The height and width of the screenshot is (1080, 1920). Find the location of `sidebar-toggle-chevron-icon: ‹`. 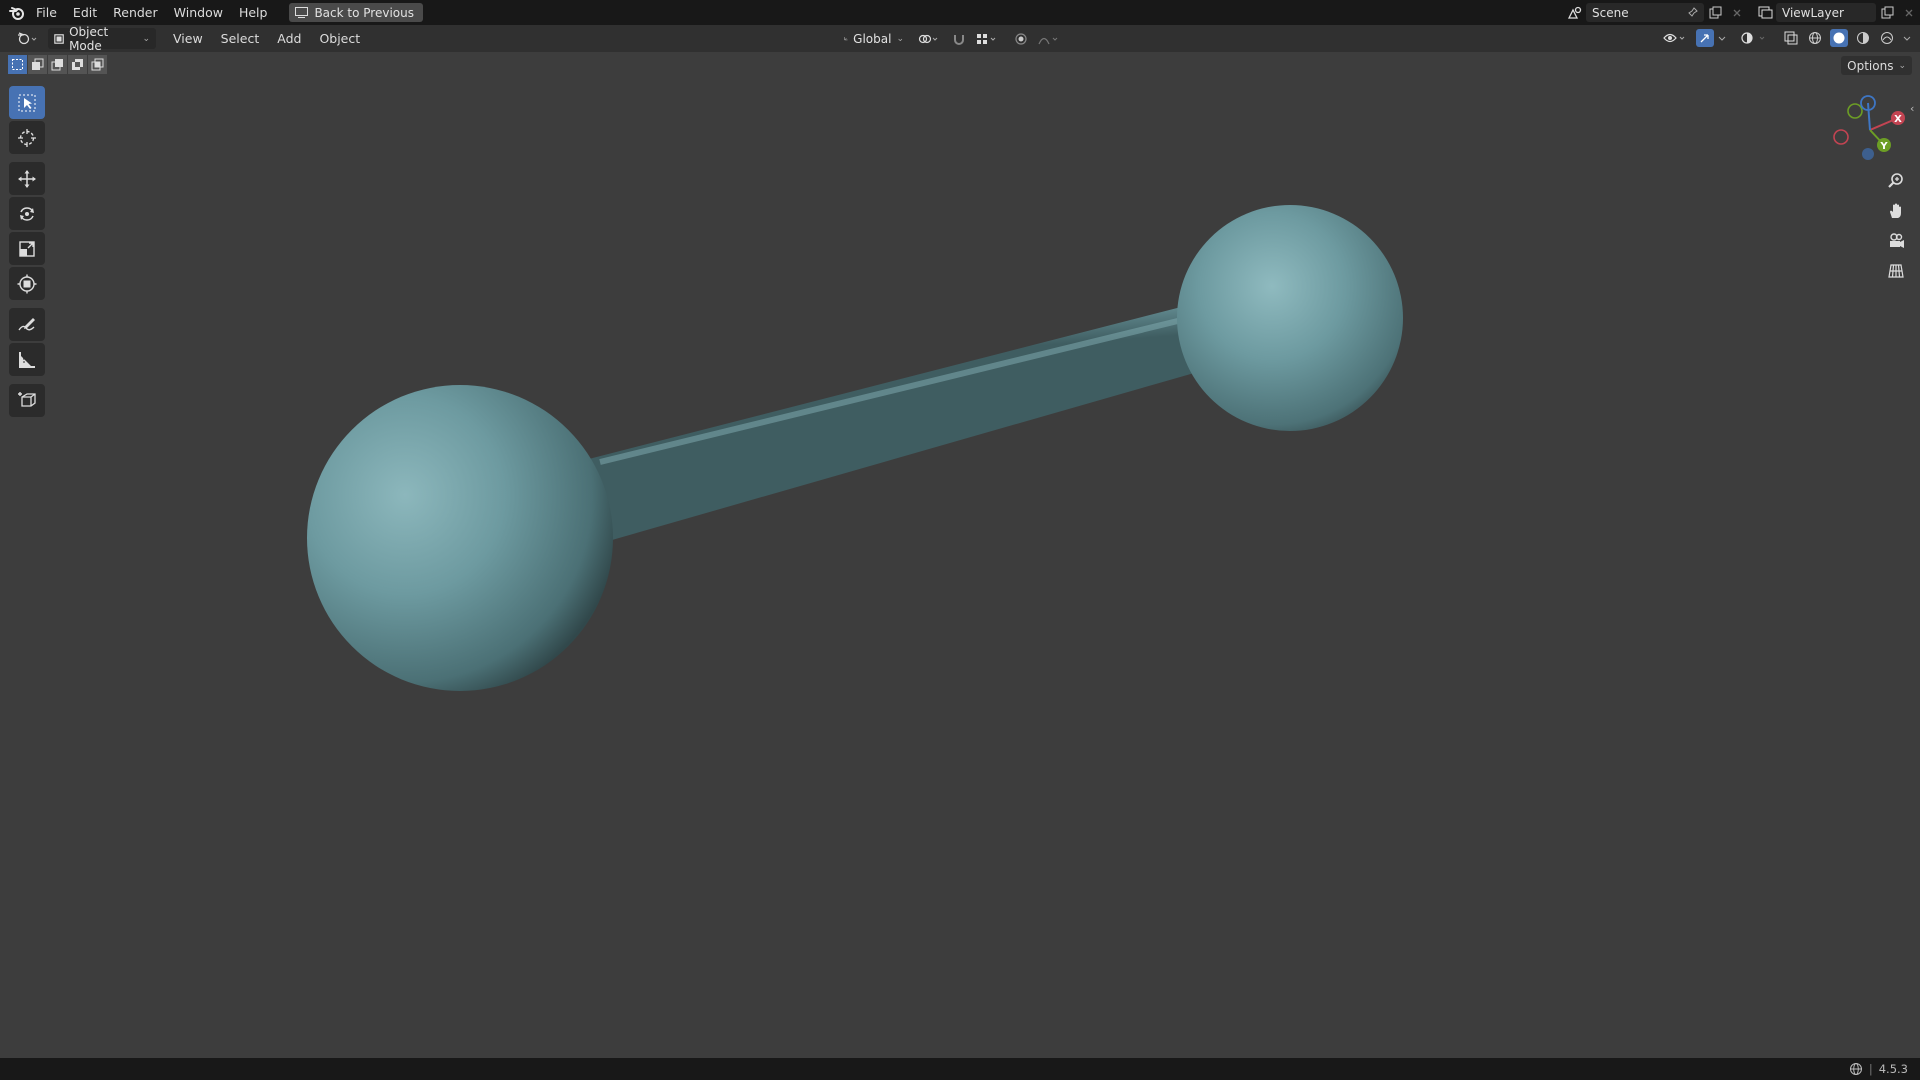

sidebar-toggle-chevron-icon: ‹ is located at coordinates (1912, 108).